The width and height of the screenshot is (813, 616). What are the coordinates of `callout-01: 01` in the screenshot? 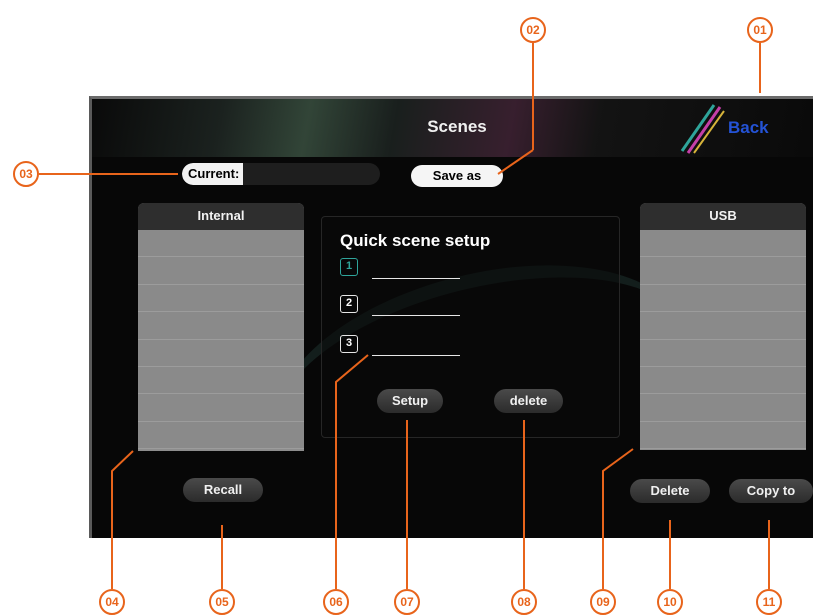 It's located at (760, 30).